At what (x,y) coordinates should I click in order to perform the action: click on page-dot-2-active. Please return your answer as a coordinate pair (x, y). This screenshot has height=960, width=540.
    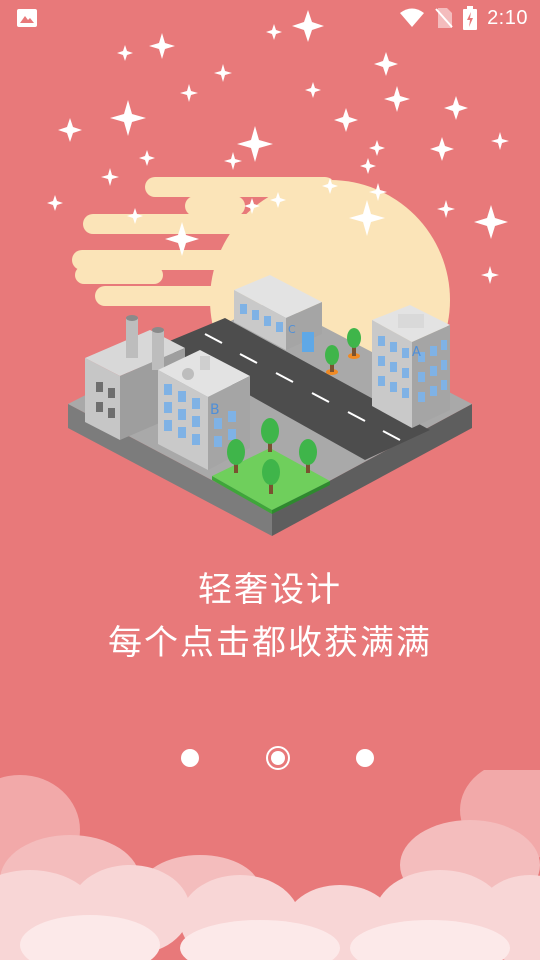
    Looking at the image, I should click on (278, 758).